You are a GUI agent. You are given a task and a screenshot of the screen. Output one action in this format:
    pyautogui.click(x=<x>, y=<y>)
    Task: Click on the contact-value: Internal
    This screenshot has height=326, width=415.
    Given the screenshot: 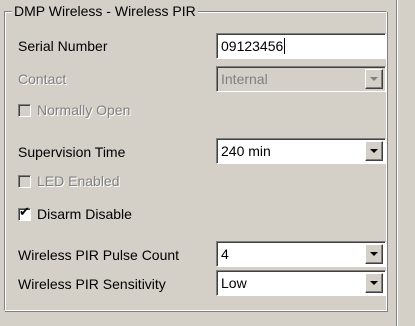 What is the action you would take?
    pyautogui.click(x=244, y=79)
    